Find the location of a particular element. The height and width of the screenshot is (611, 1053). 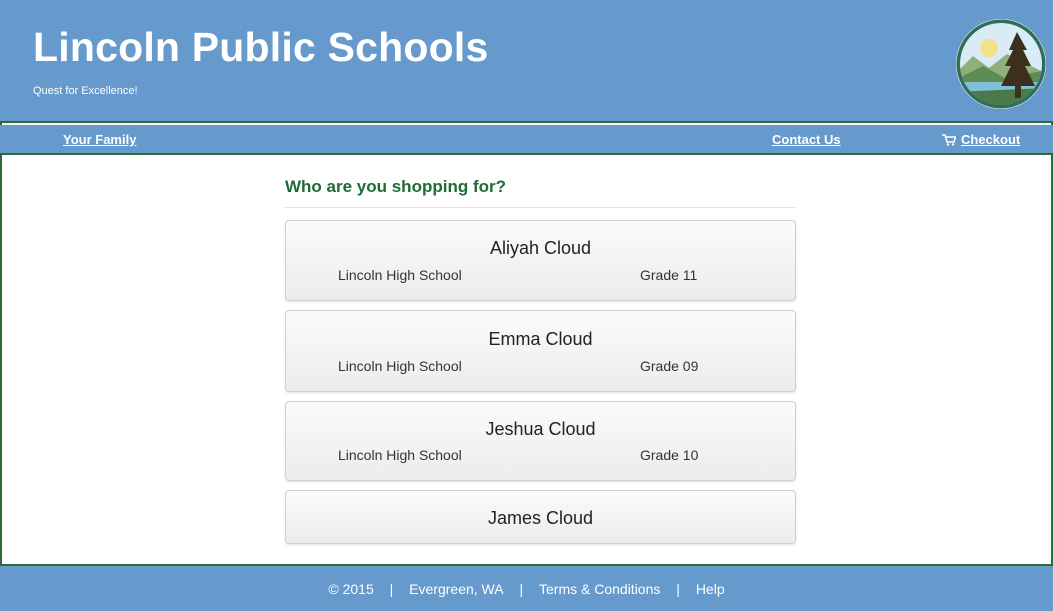

student-grade: Grade 09 is located at coordinates (669, 366).